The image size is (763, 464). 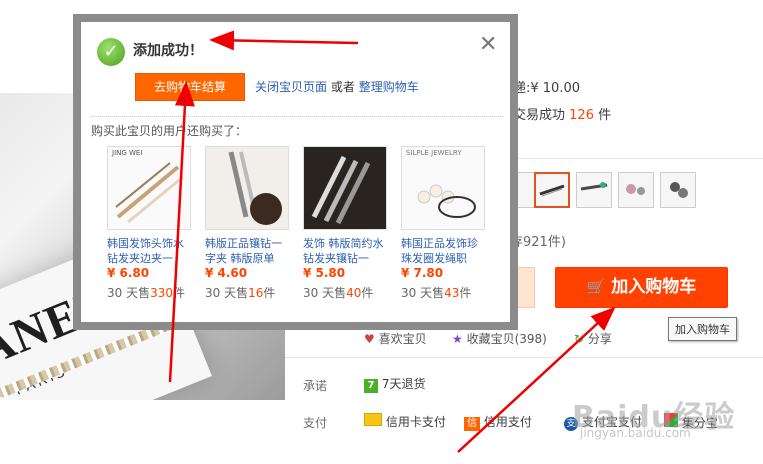 I want to click on baidu-watermark-url: jingyan.baidu.com, so click(x=635, y=433).